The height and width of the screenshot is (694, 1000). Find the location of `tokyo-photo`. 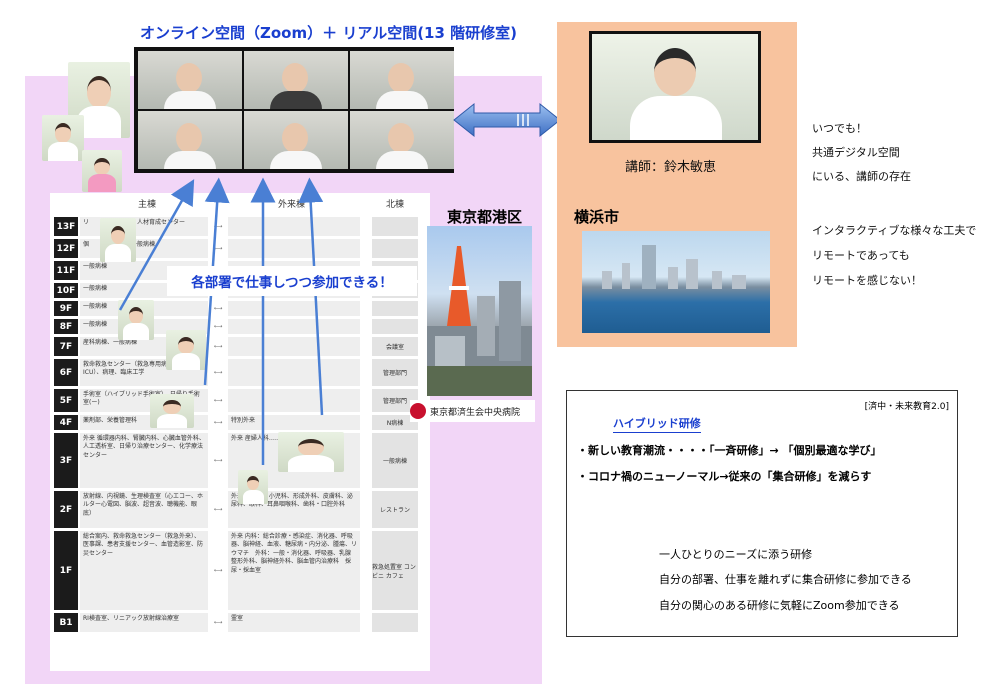

tokyo-photo is located at coordinates (479, 311).